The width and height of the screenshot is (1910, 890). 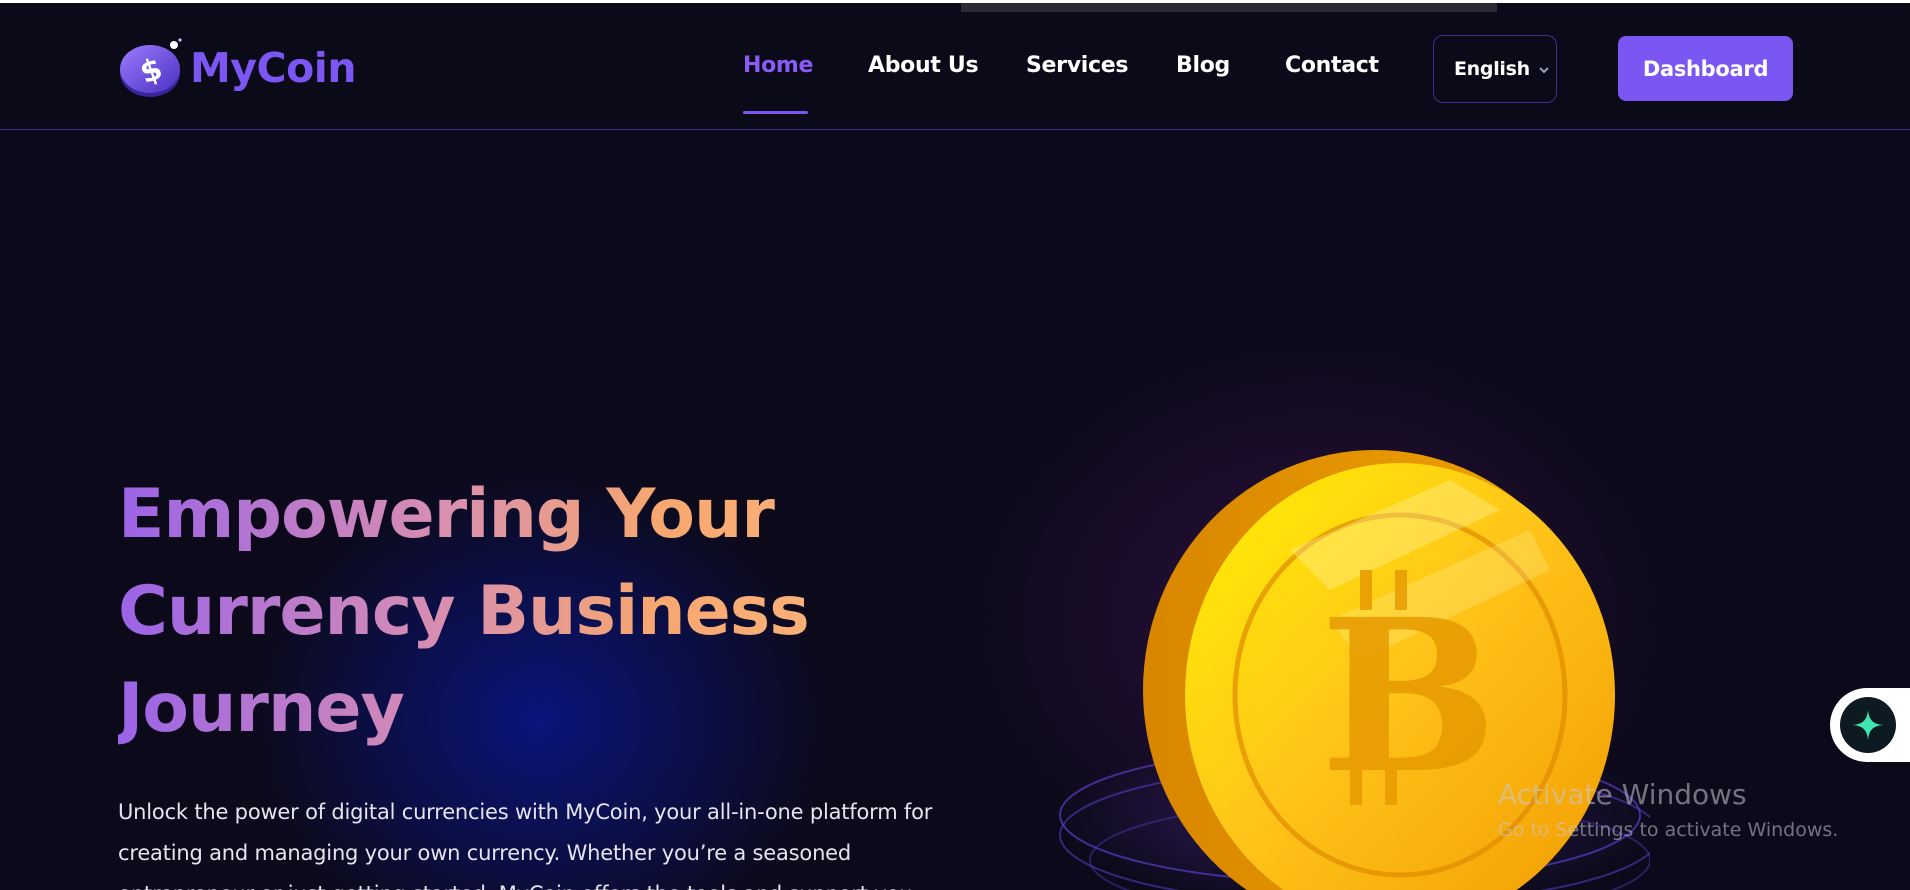 I want to click on chevron-down-icon, so click(x=1544, y=69).